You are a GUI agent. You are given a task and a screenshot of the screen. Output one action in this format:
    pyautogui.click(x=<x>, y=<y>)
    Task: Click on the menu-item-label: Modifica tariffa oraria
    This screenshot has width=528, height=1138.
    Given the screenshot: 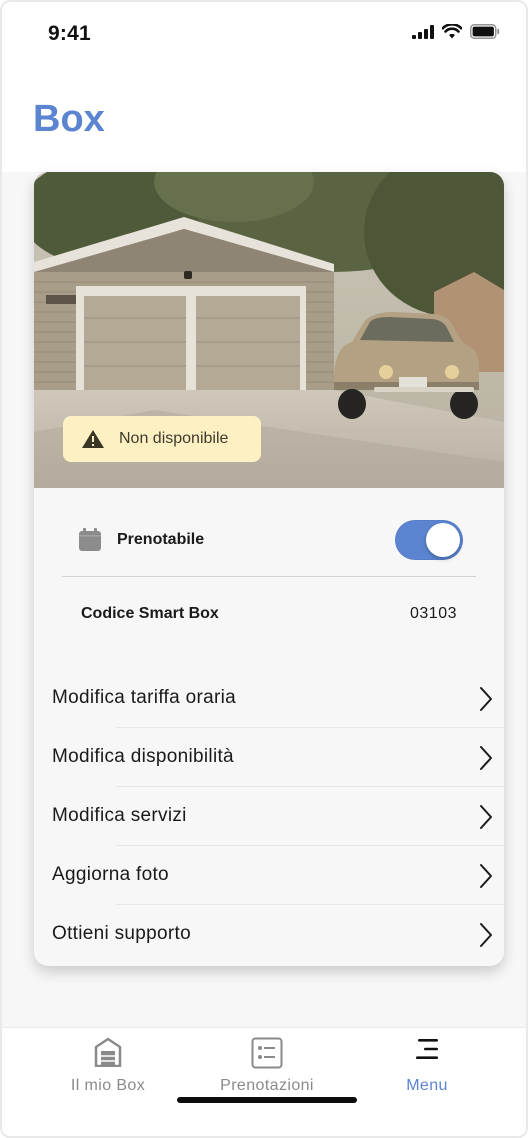 What is the action you would take?
    pyautogui.click(x=144, y=697)
    